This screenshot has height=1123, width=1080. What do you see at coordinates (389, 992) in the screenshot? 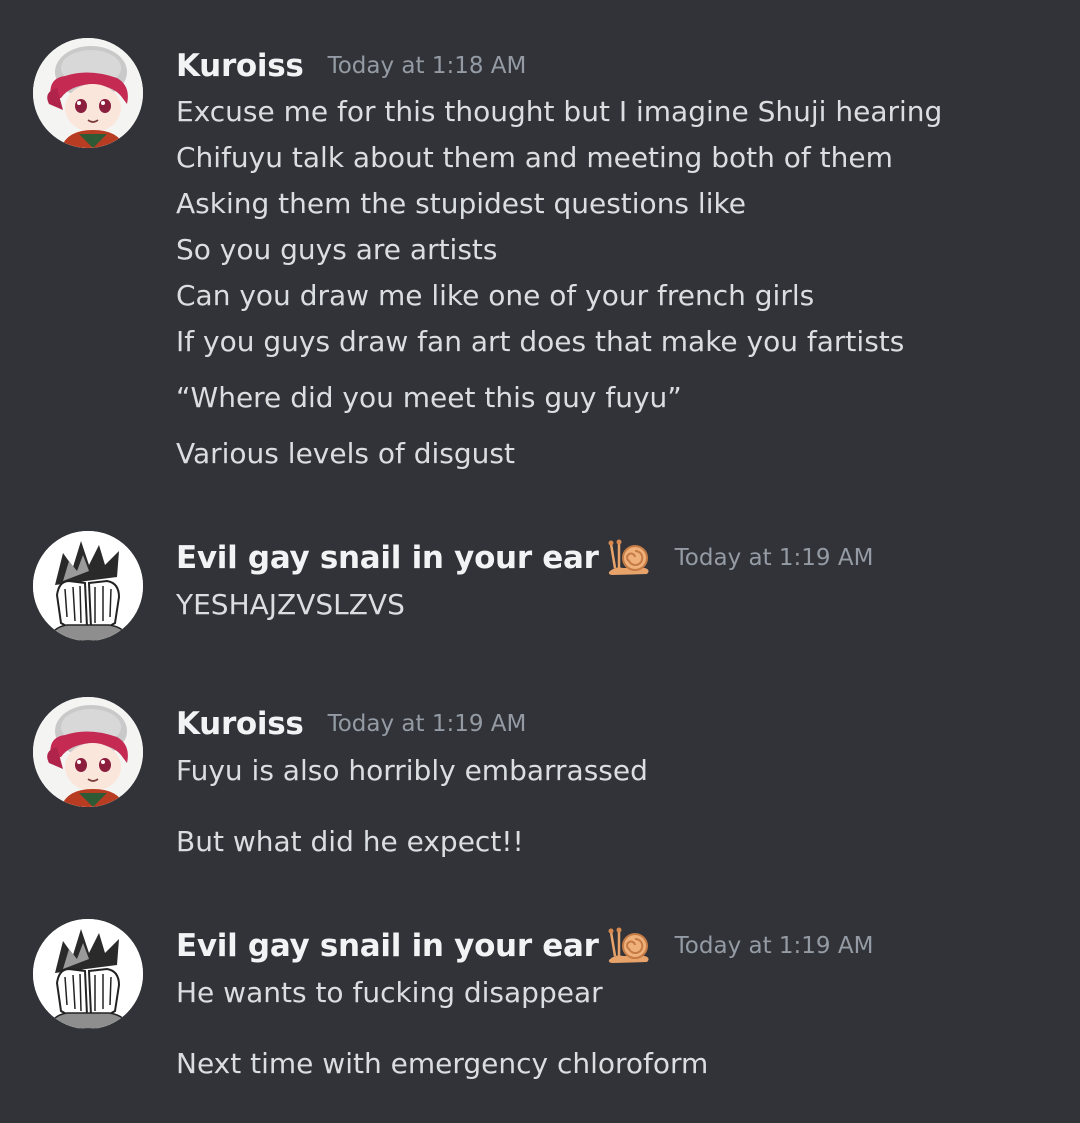
I see `message-line: He wants to fucking disappear` at bounding box center [389, 992].